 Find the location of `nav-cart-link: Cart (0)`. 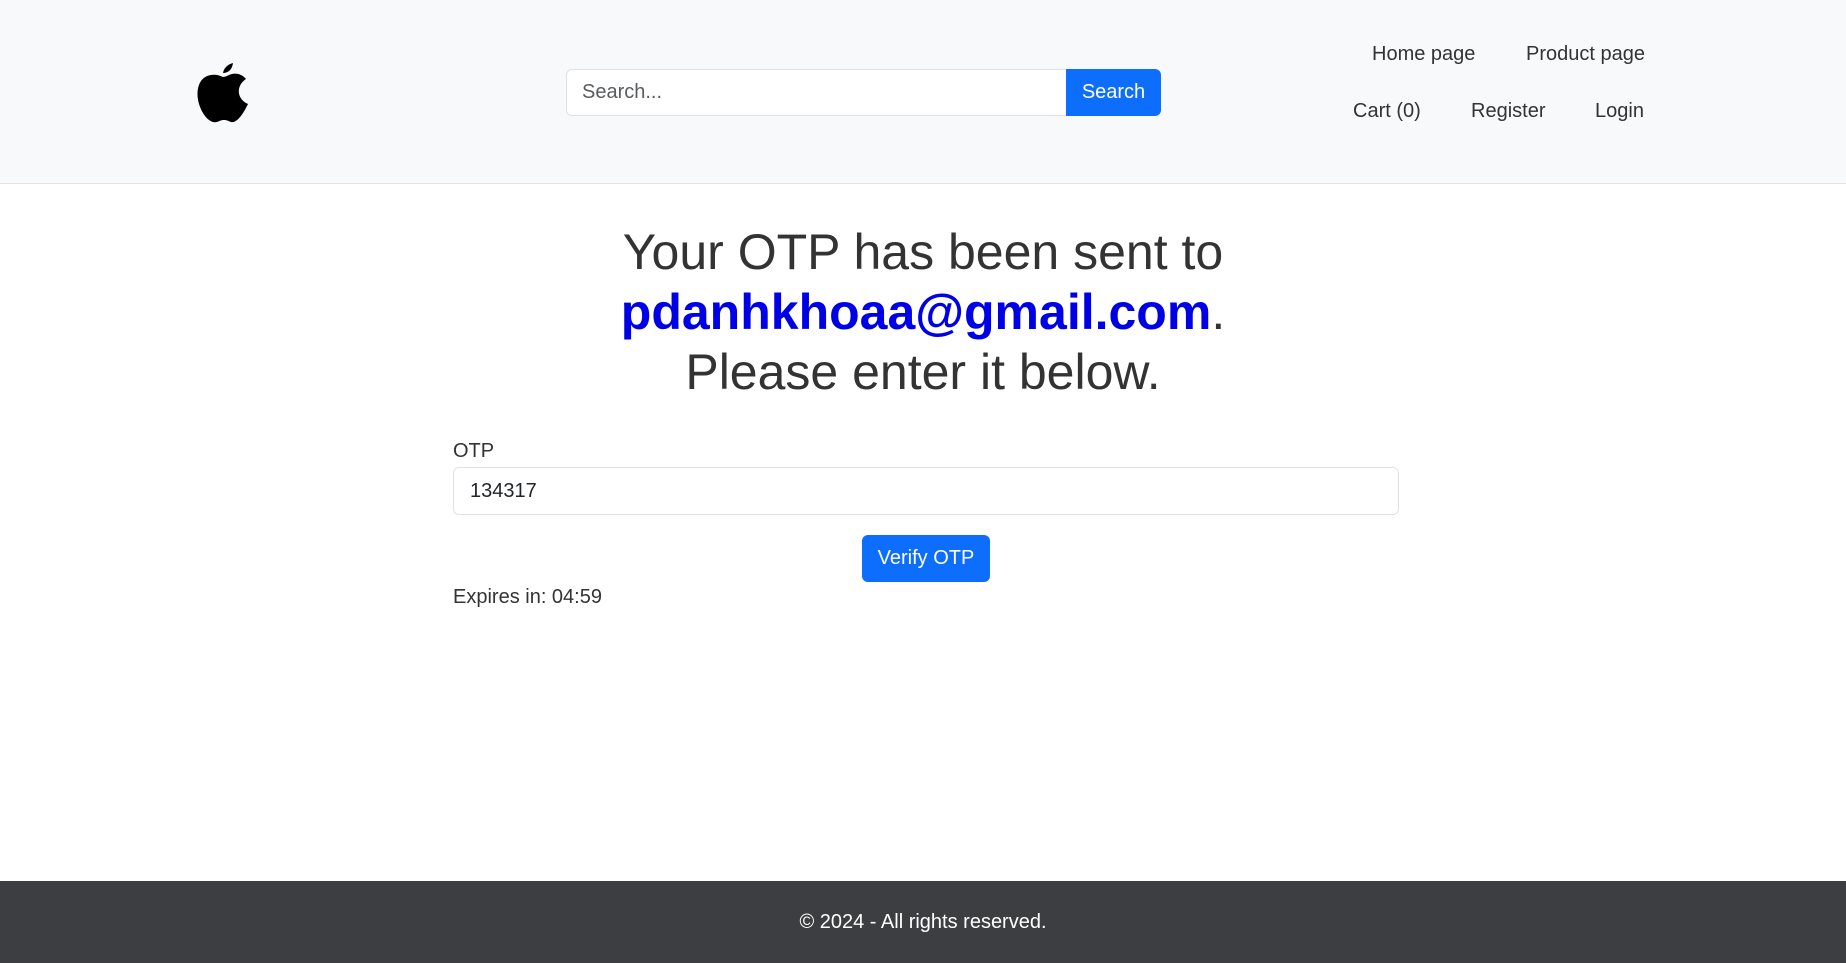

nav-cart-link: Cart (0) is located at coordinates (1387, 111).